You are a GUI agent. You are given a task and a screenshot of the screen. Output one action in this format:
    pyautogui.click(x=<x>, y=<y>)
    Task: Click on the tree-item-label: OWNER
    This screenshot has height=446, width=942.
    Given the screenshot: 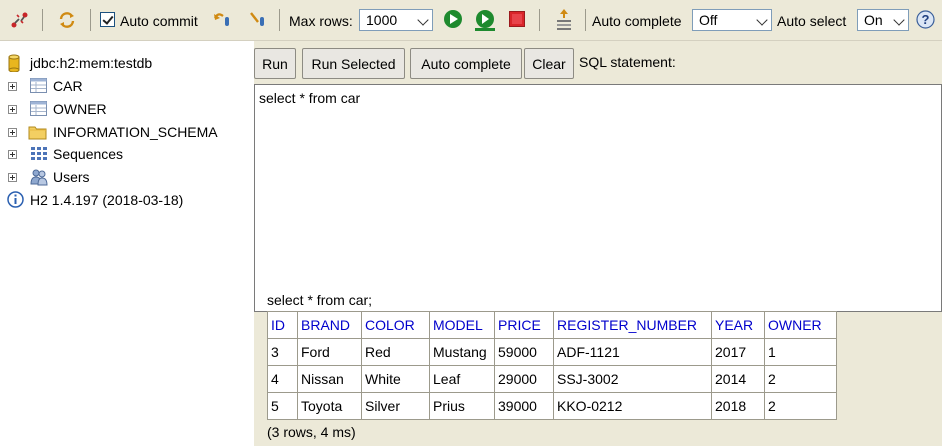 What is the action you would take?
    pyautogui.click(x=80, y=109)
    